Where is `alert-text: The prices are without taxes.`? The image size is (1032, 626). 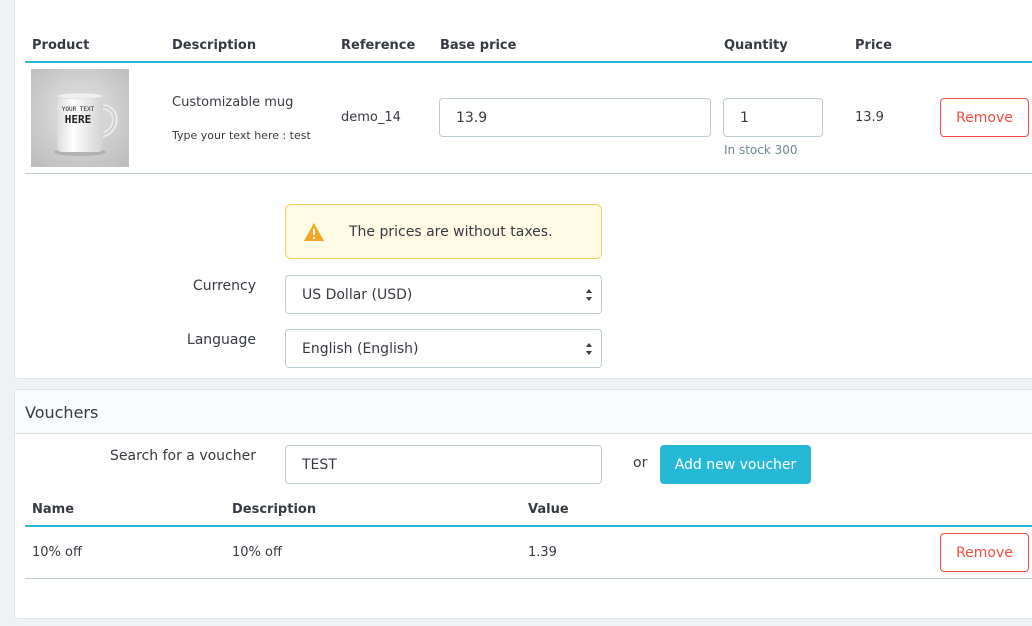
alert-text: The prices are without taxes. is located at coordinates (451, 231).